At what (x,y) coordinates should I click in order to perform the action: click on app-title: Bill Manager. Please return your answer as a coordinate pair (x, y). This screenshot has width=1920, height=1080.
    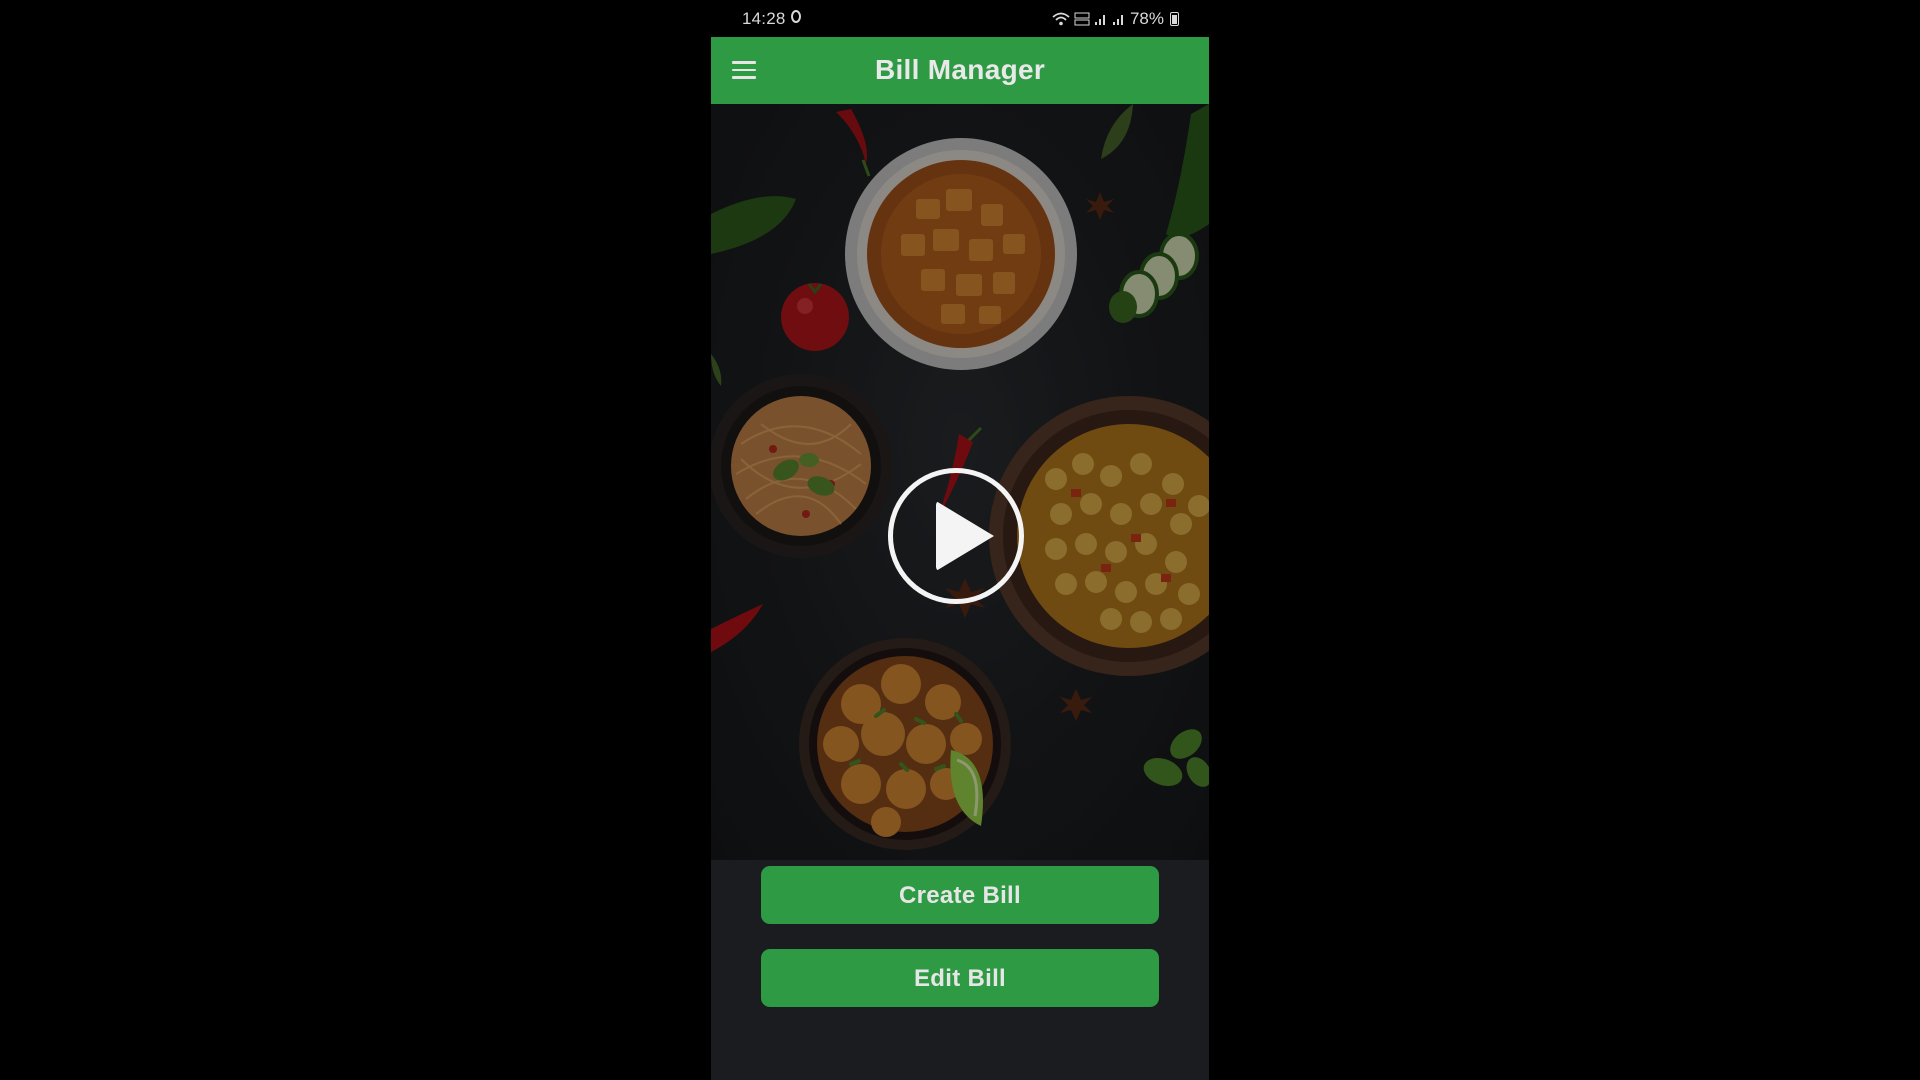
    Looking at the image, I should click on (960, 69).